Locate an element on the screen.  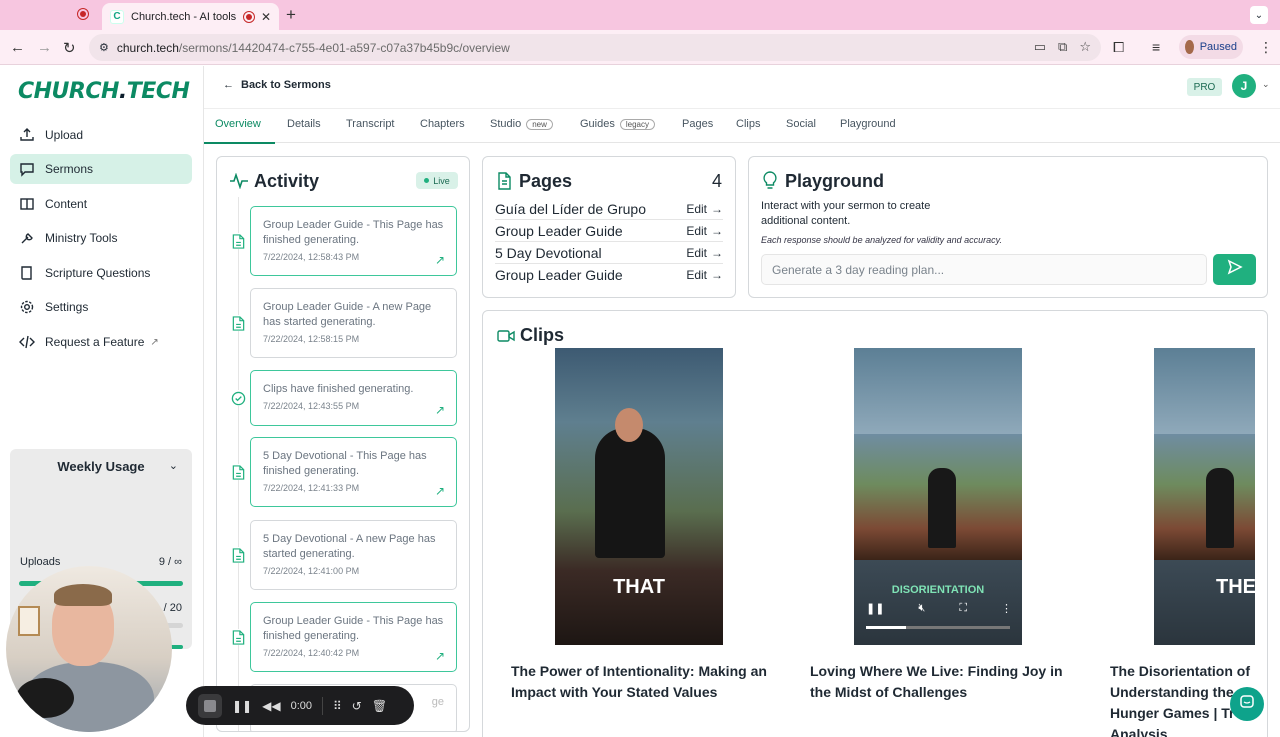
tab-pages: Pages is located at coordinates (697, 124).